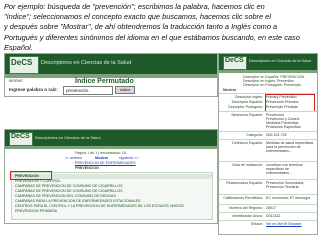 Image resolution: width=320 pixels, height=240 pixels. What do you see at coordinates (254, 135) in the screenshot?
I see `field-name-category: Categoría:` at bounding box center [254, 135].